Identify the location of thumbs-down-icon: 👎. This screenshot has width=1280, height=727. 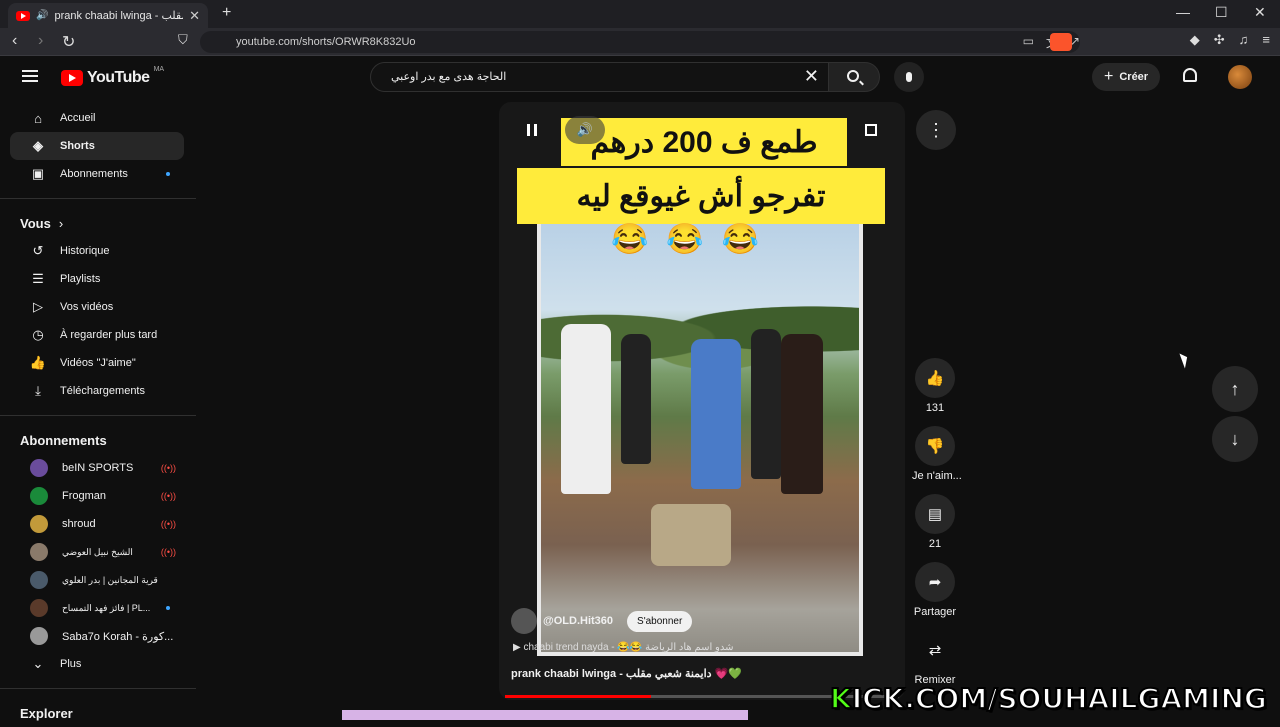
(935, 446).